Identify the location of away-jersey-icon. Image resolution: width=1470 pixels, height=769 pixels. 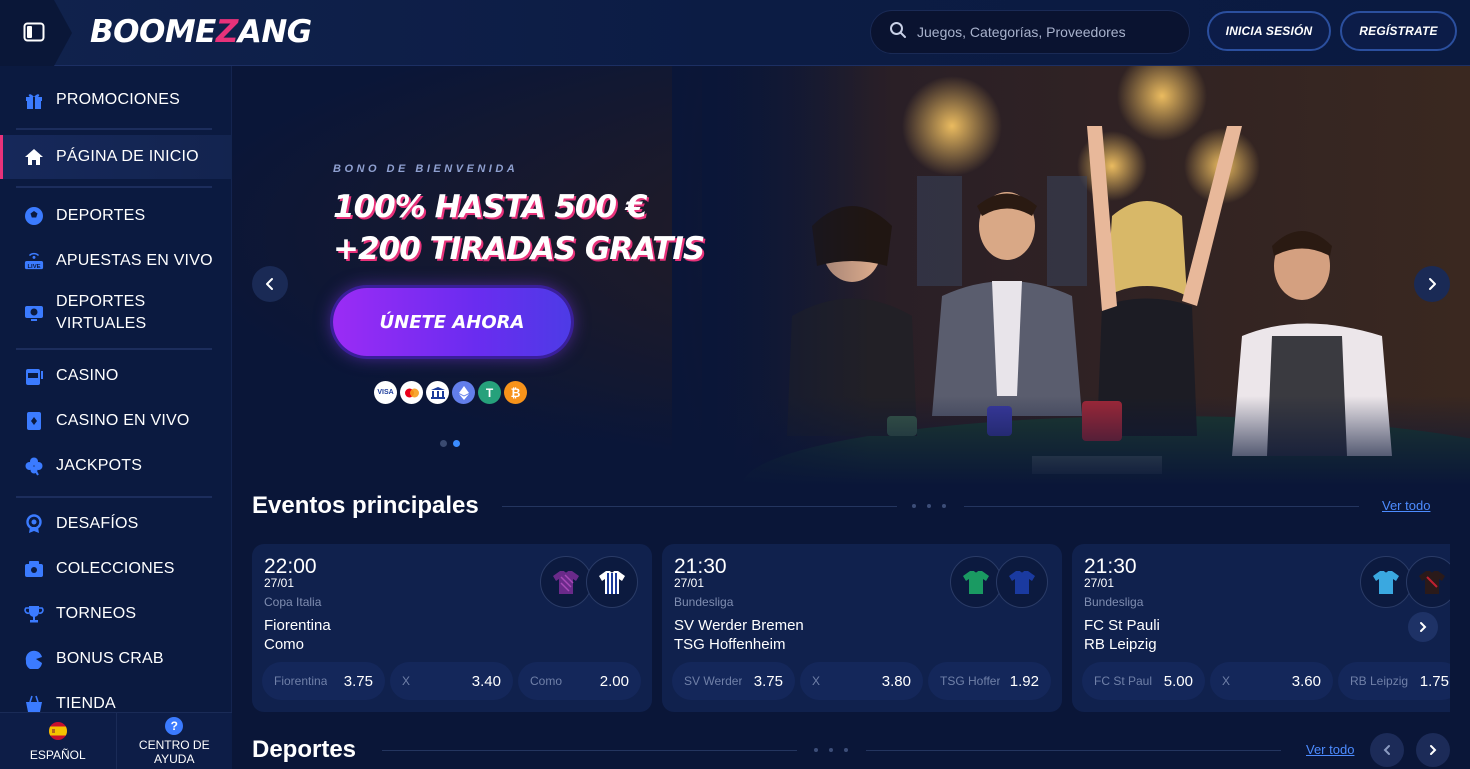
(612, 582).